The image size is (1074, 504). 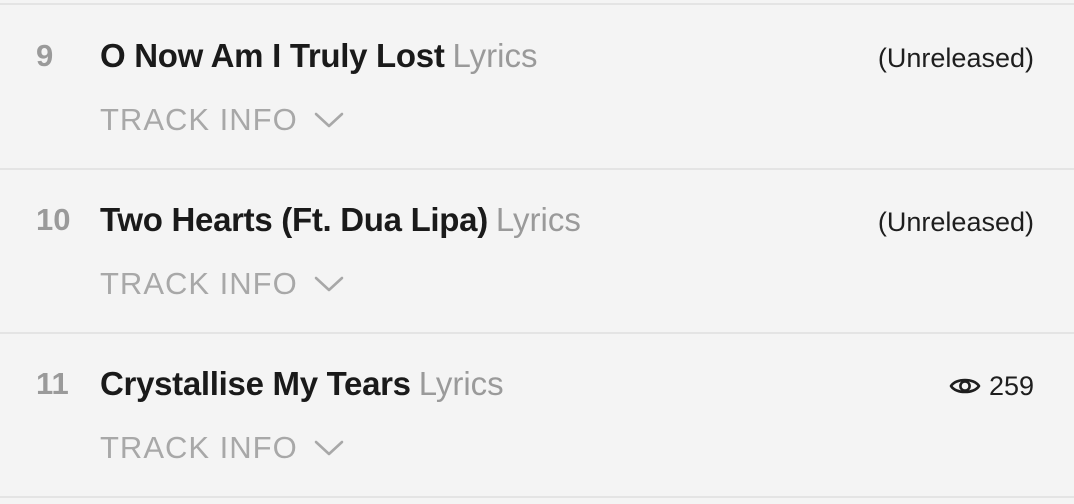 I want to click on track-number: 11, so click(x=52, y=383).